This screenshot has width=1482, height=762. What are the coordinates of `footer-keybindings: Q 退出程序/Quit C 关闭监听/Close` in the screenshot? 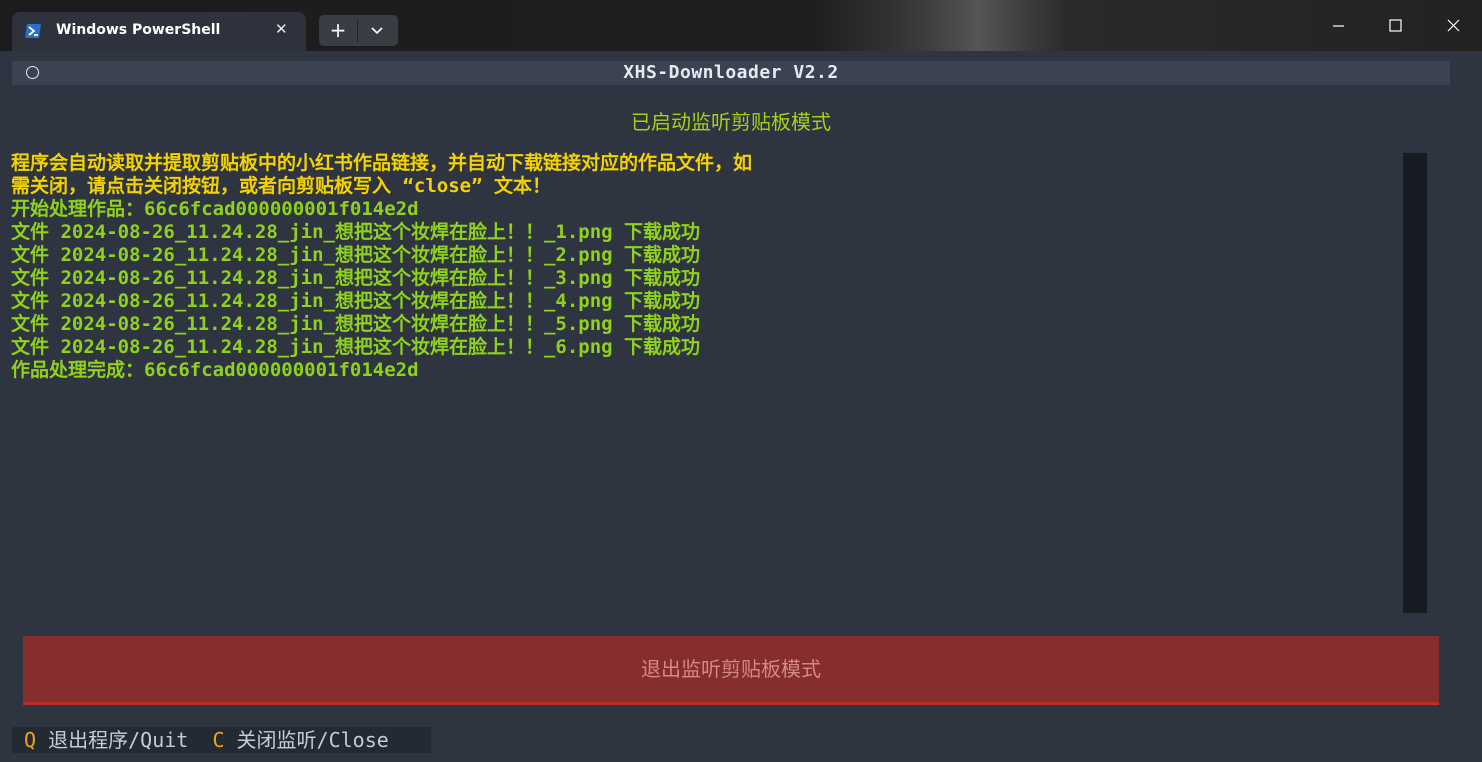 It's located at (221, 740).